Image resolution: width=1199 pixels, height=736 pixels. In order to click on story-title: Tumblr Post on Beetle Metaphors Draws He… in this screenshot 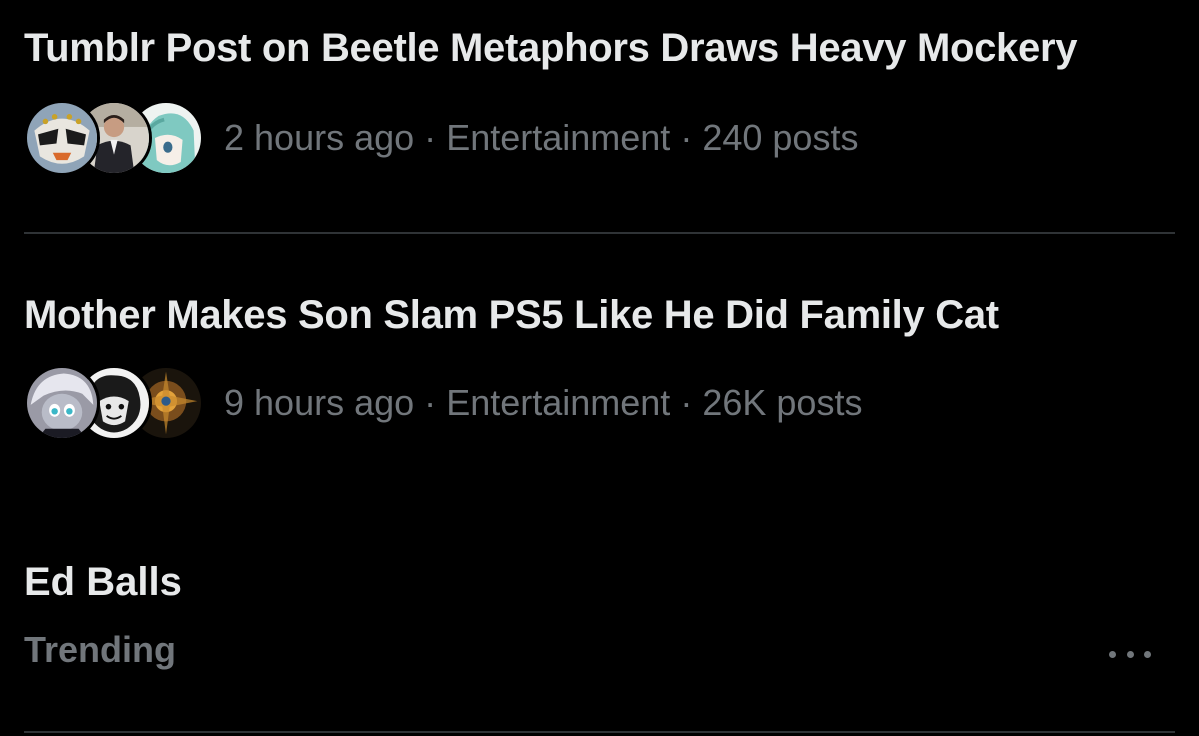, I will do `click(551, 48)`.